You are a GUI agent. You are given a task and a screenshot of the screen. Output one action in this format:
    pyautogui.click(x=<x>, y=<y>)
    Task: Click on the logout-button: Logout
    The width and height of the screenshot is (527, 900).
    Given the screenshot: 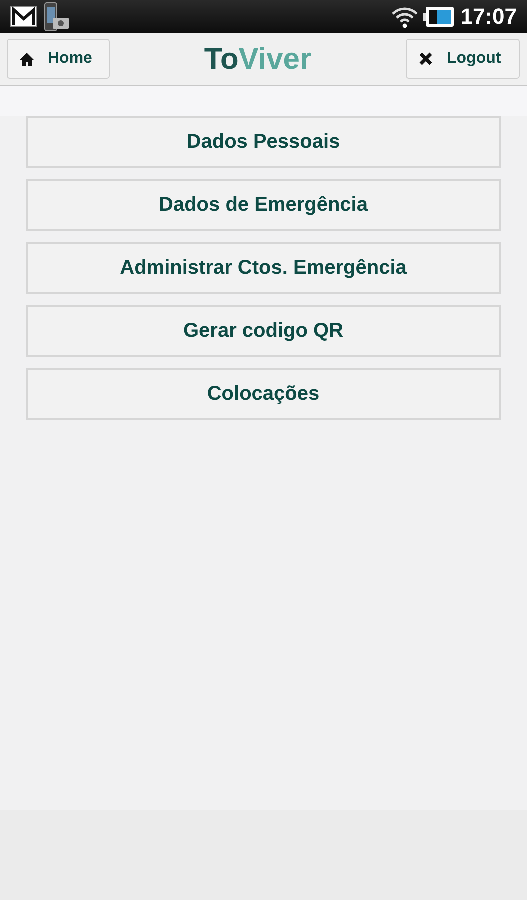 What is the action you would take?
    pyautogui.click(x=463, y=59)
    